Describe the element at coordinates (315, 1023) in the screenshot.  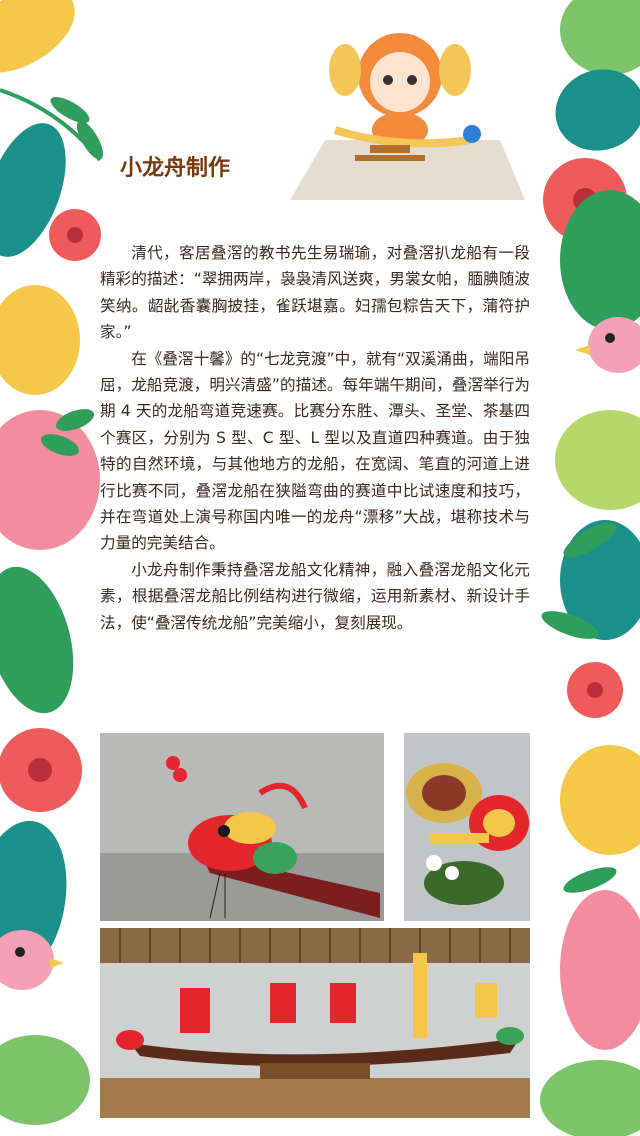
I see `dragon-boat-model-photo` at that location.